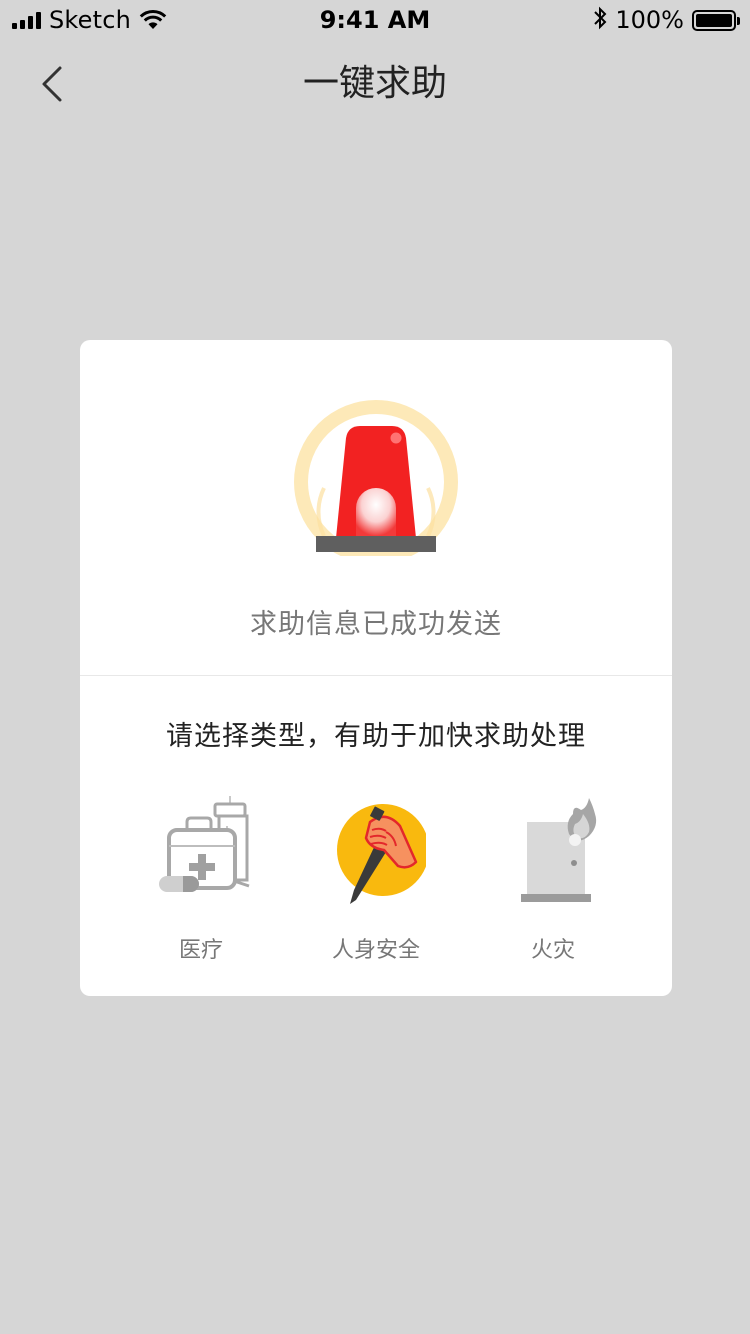 The width and height of the screenshot is (750, 1334). Describe the element at coordinates (204, 844) in the screenshot. I see `medical-kit-icon` at that location.